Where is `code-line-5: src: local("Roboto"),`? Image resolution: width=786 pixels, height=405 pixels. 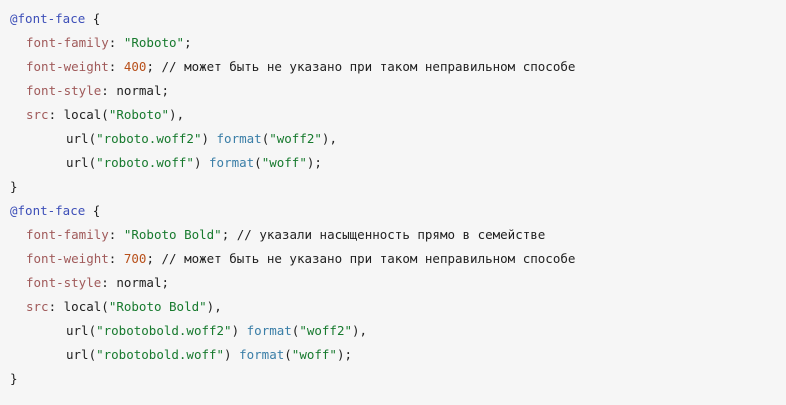 code-line-5: src: local("Roboto"), is located at coordinates (398, 115).